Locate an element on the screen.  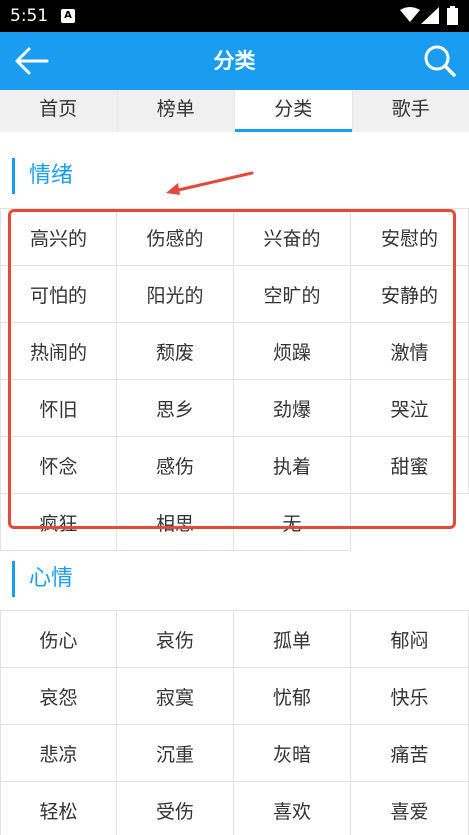
tag-item: 孤单 is located at coordinates (292, 639).